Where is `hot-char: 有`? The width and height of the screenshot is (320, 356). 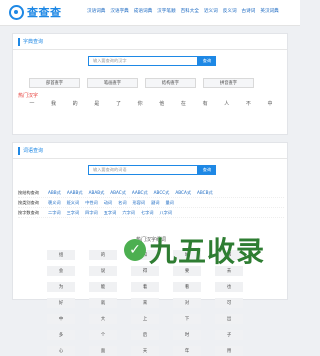
hot-char: 有 is located at coordinates (205, 103).